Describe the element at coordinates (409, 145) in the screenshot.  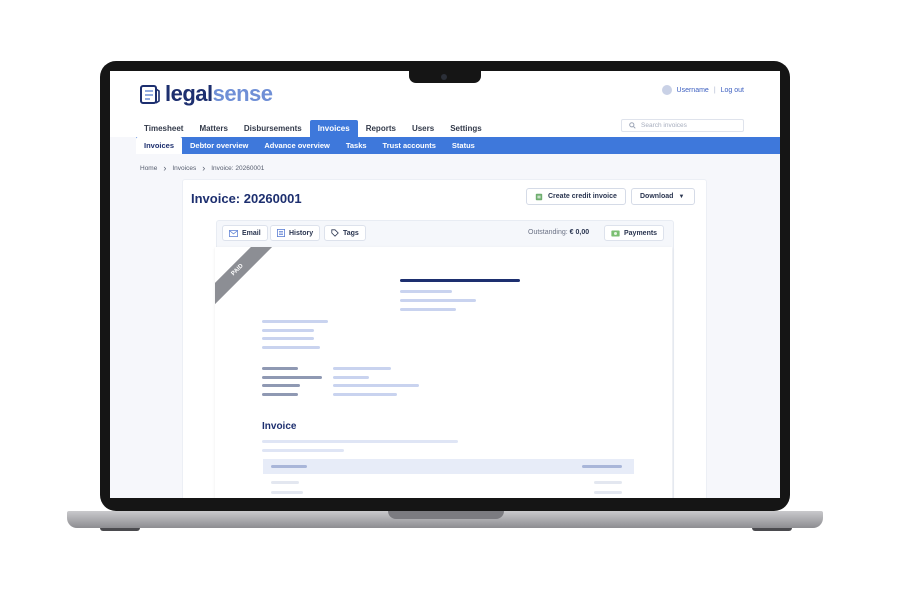
I see `subnav-trust-accounts: Trust accounts` at that location.